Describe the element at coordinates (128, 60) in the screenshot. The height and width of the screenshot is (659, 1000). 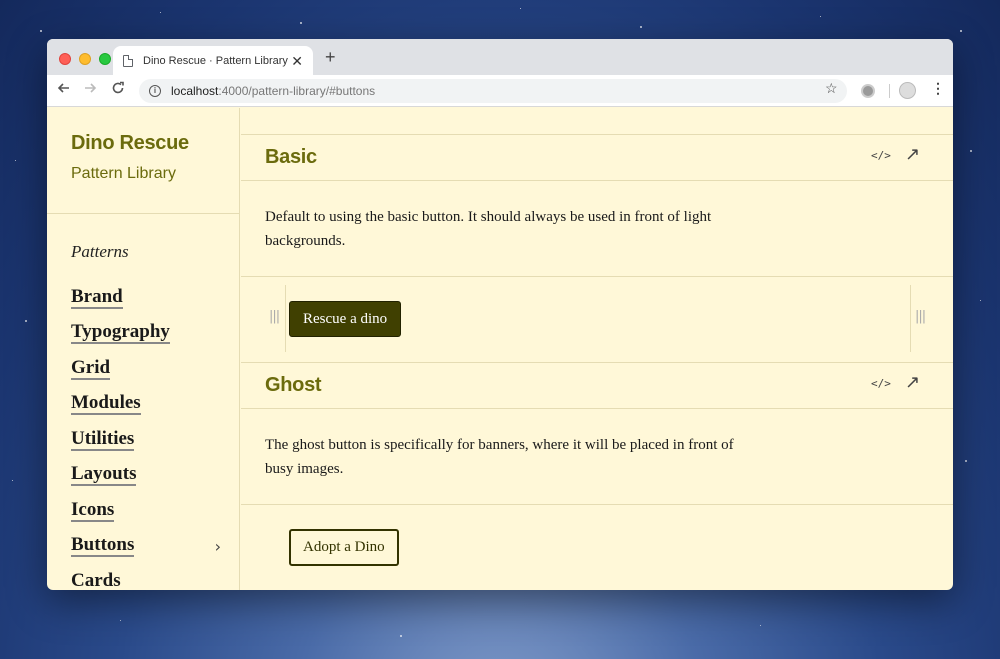
I see `document-icon` at that location.